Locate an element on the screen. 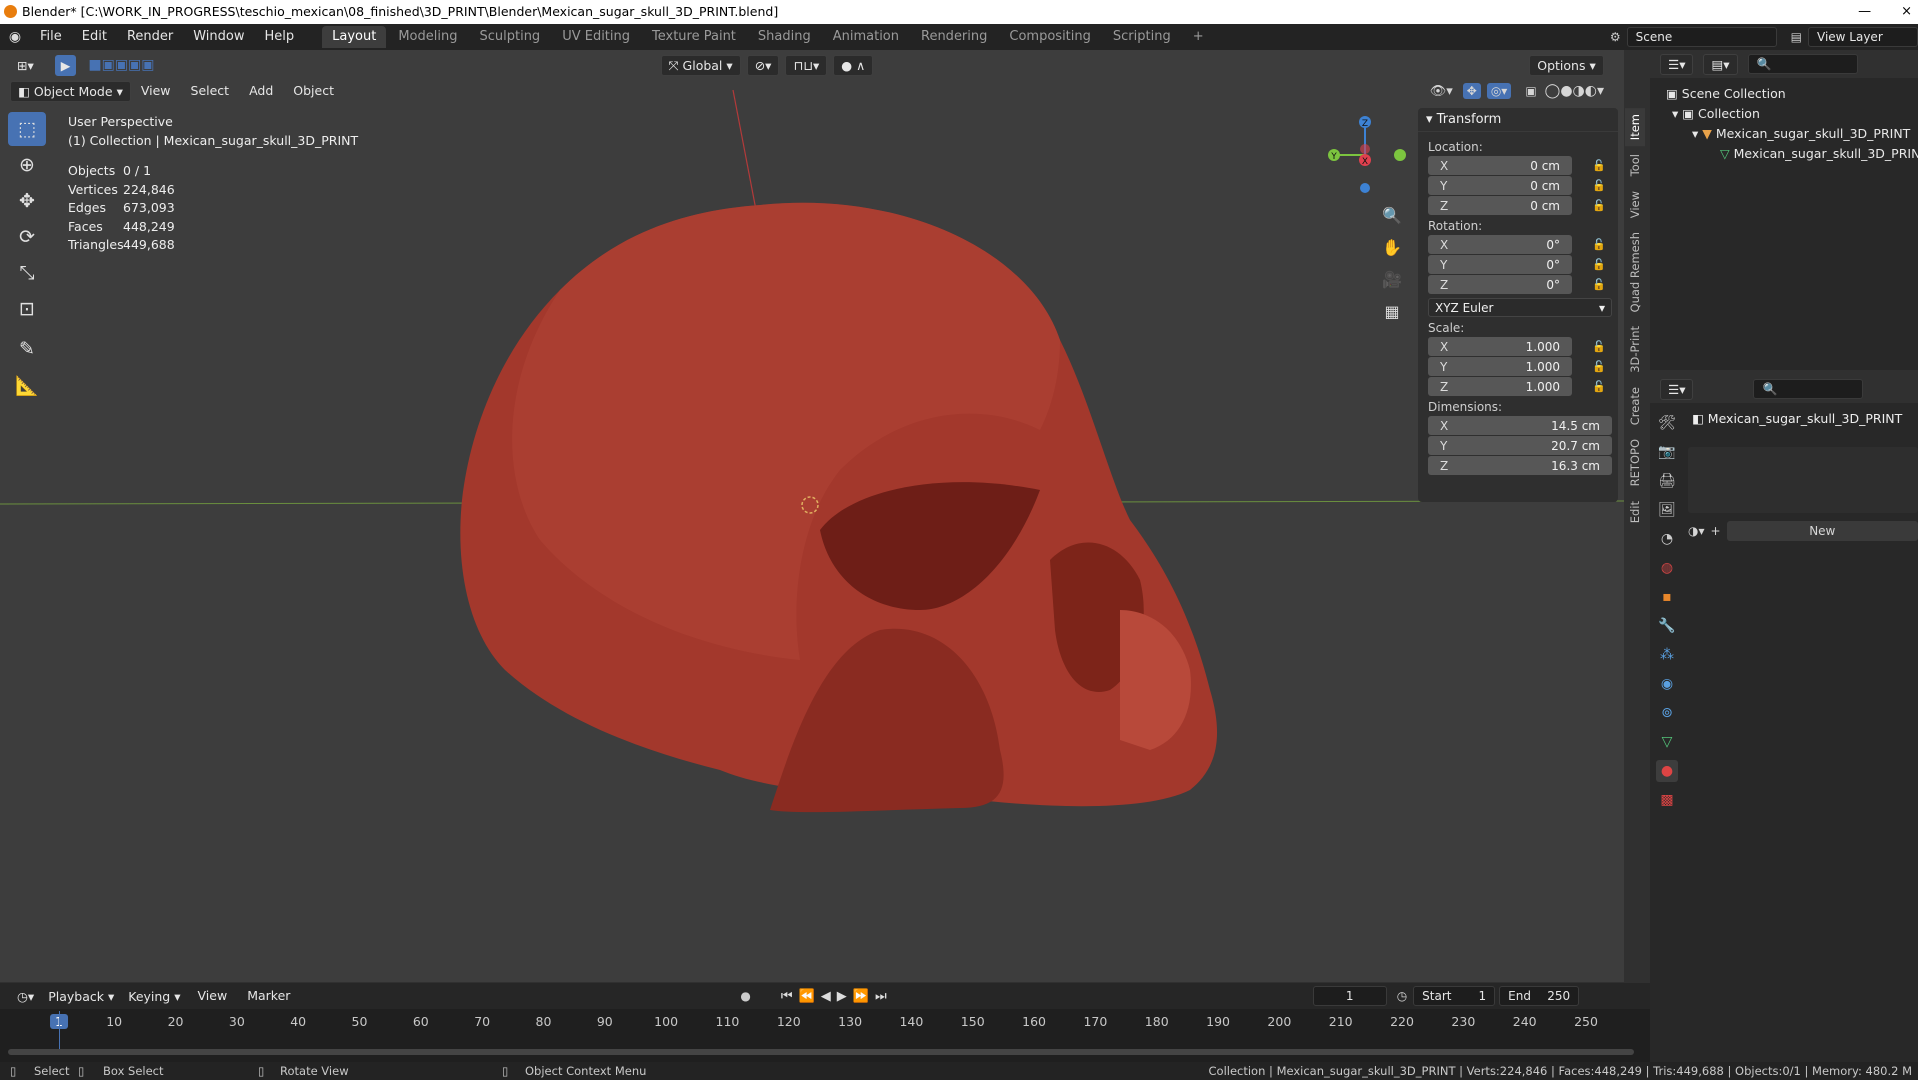 This screenshot has height=1080, width=1918. current-frame-field: 1 is located at coordinates (1349, 996).